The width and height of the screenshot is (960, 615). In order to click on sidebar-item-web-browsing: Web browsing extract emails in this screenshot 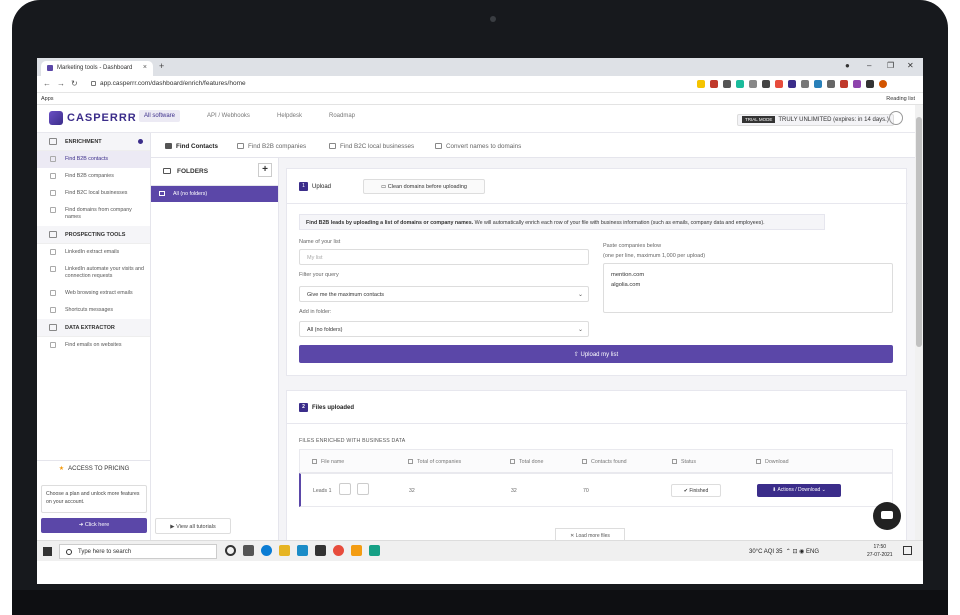, I will do `click(93, 293)`.